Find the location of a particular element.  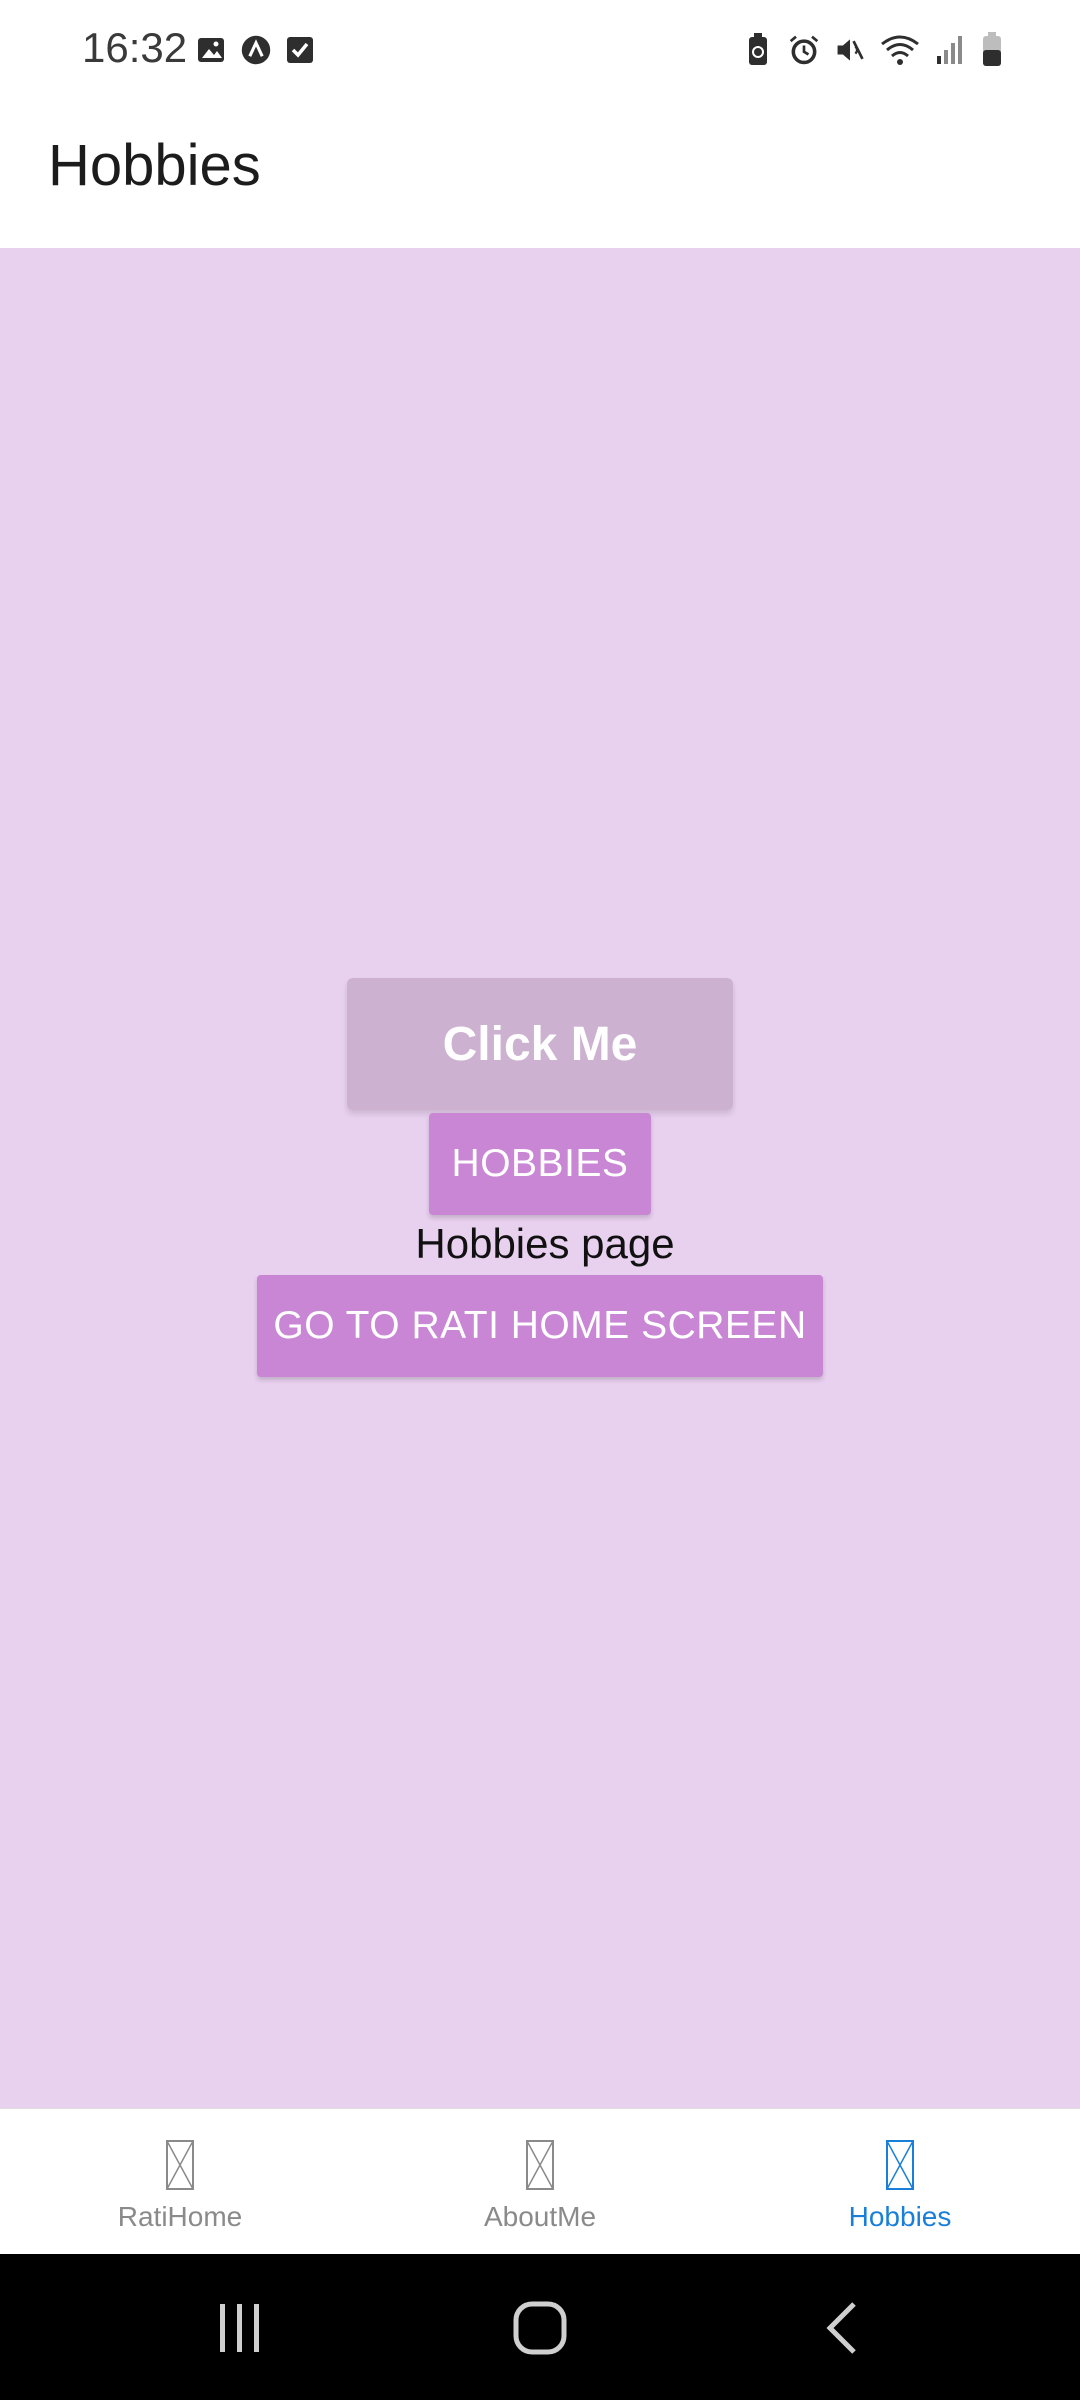

app-bar: Hobbies is located at coordinates (540, 174).